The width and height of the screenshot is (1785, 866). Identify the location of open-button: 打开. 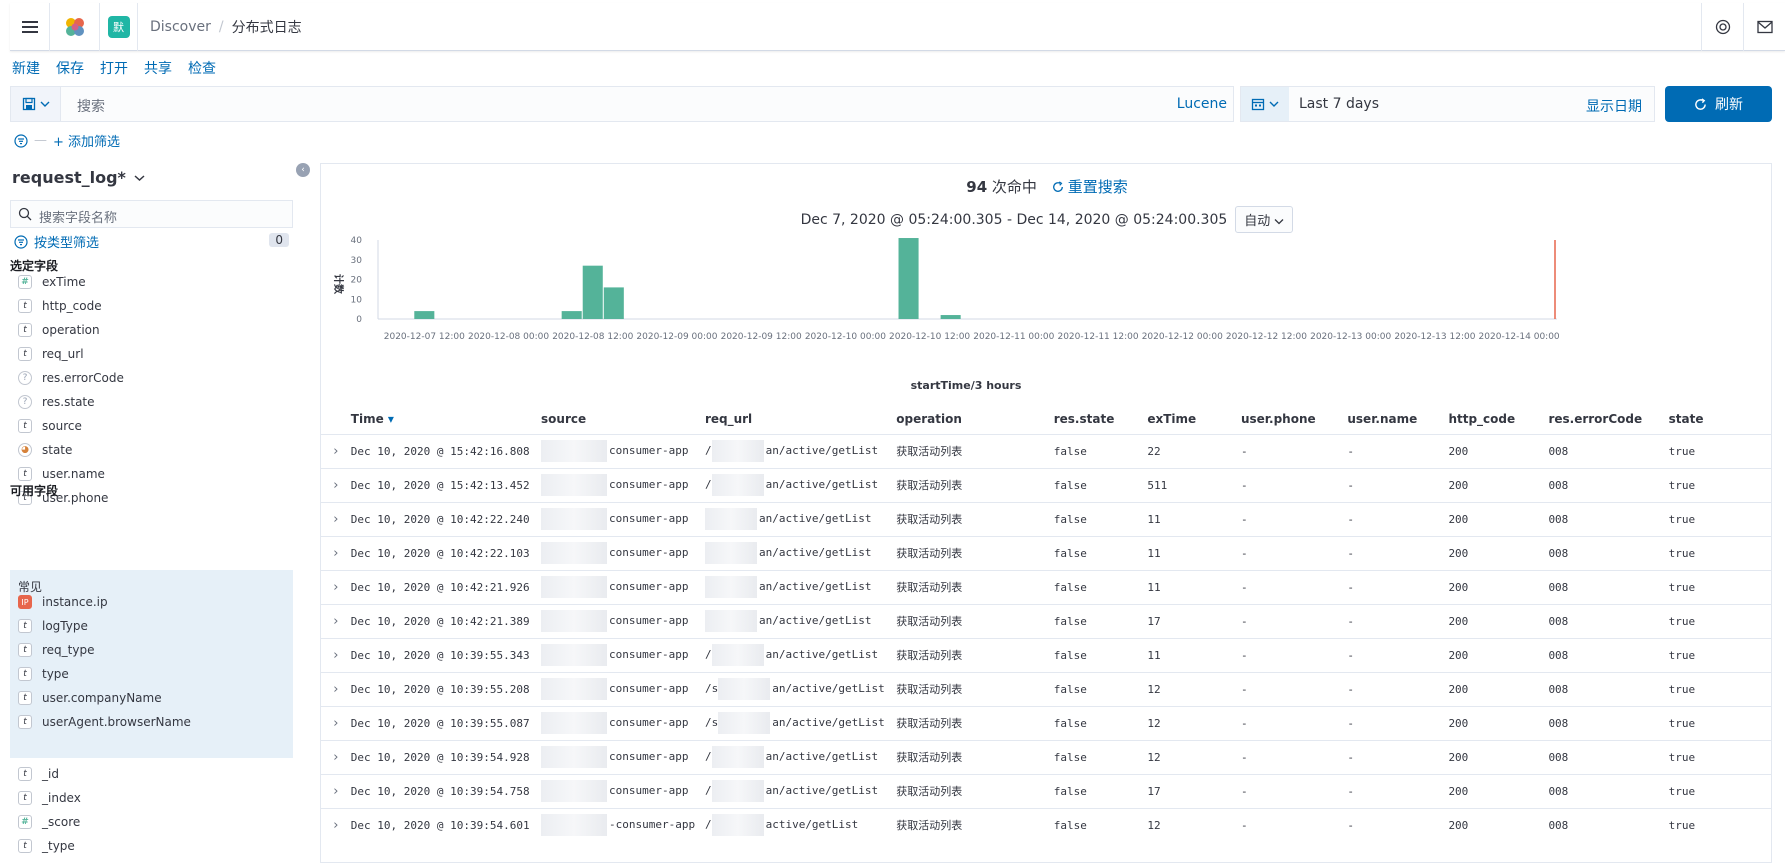
(114, 68).